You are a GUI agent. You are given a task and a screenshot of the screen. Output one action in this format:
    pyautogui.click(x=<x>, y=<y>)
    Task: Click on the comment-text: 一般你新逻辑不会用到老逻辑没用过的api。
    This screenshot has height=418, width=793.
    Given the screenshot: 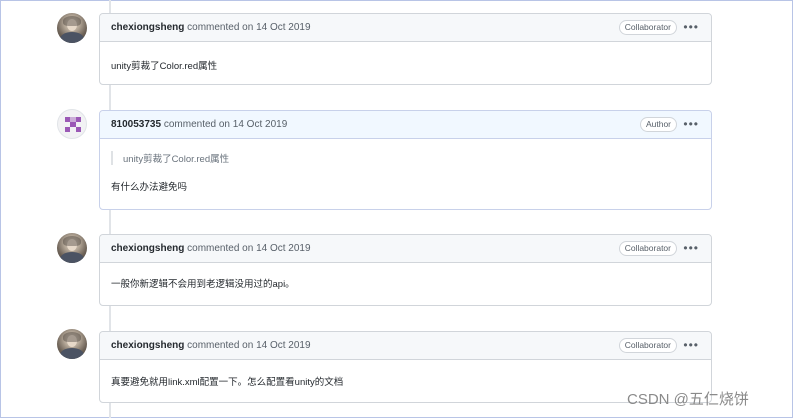 What is the action you would take?
    pyautogui.click(x=203, y=284)
    